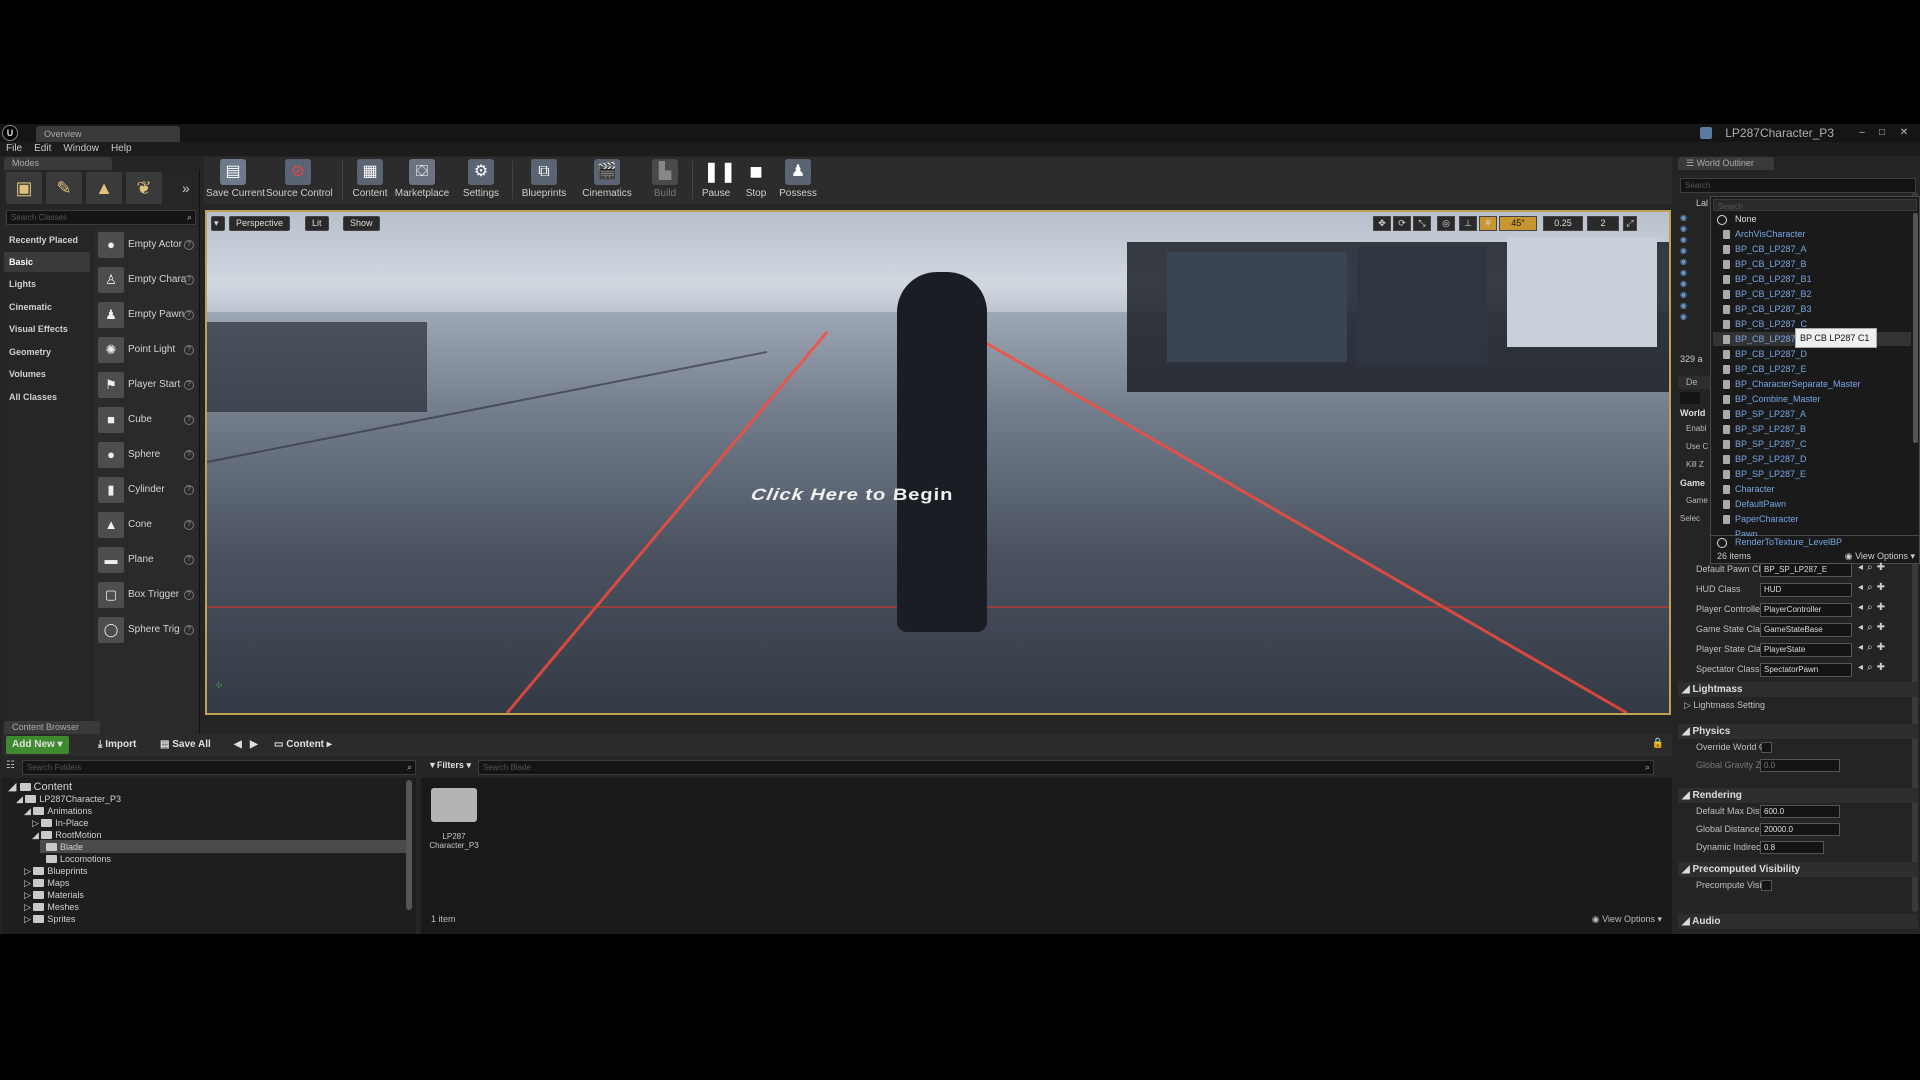  I want to click on place-mode-icon: ▣, so click(24, 188).